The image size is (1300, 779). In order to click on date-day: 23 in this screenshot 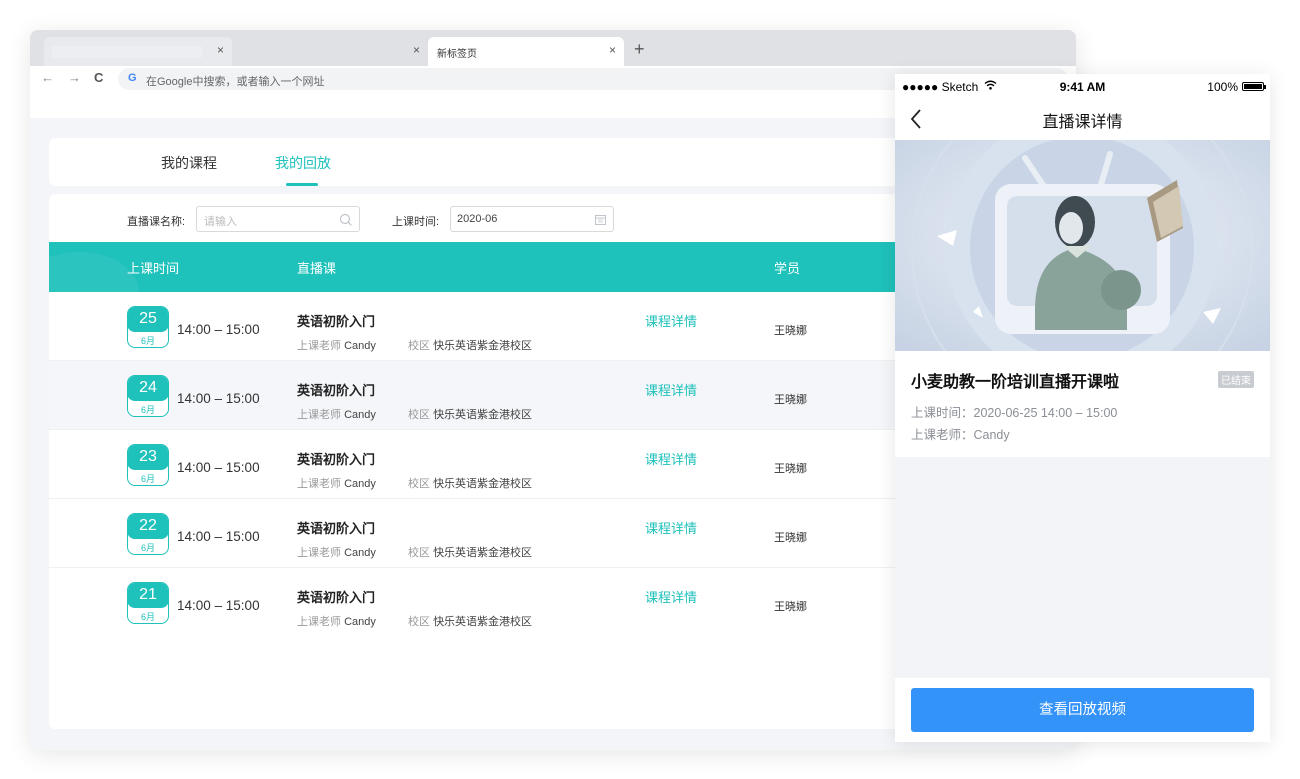, I will do `click(148, 457)`.